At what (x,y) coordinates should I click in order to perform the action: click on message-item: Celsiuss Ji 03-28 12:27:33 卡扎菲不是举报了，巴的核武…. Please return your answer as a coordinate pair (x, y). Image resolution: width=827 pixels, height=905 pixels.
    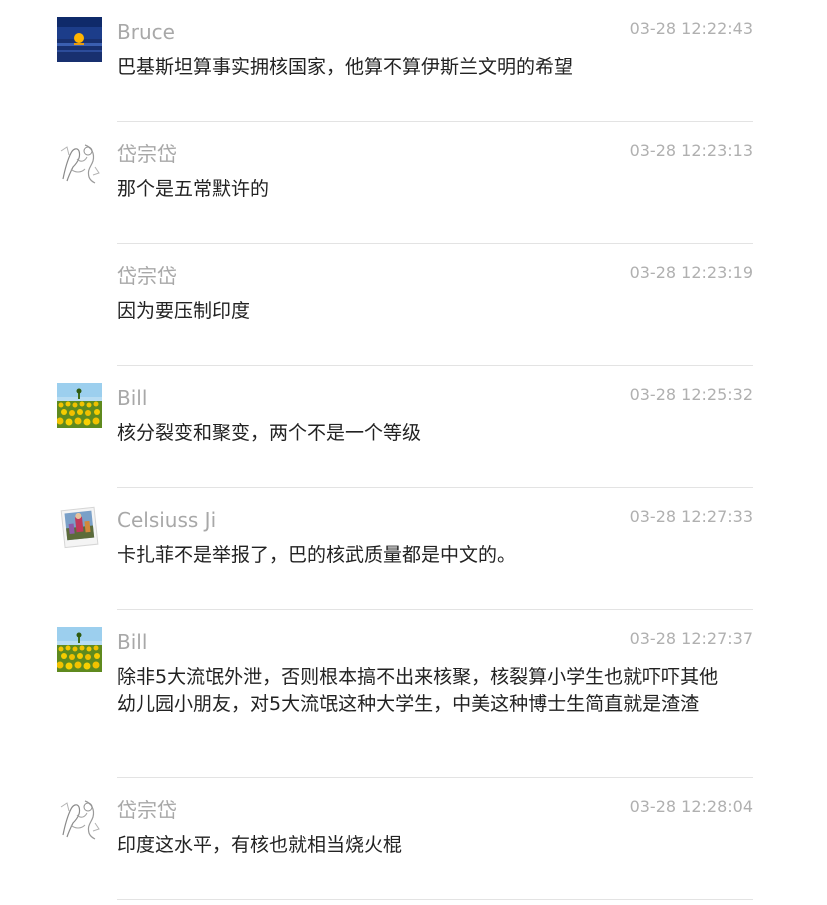
    Looking at the image, I should click on (413, 549).